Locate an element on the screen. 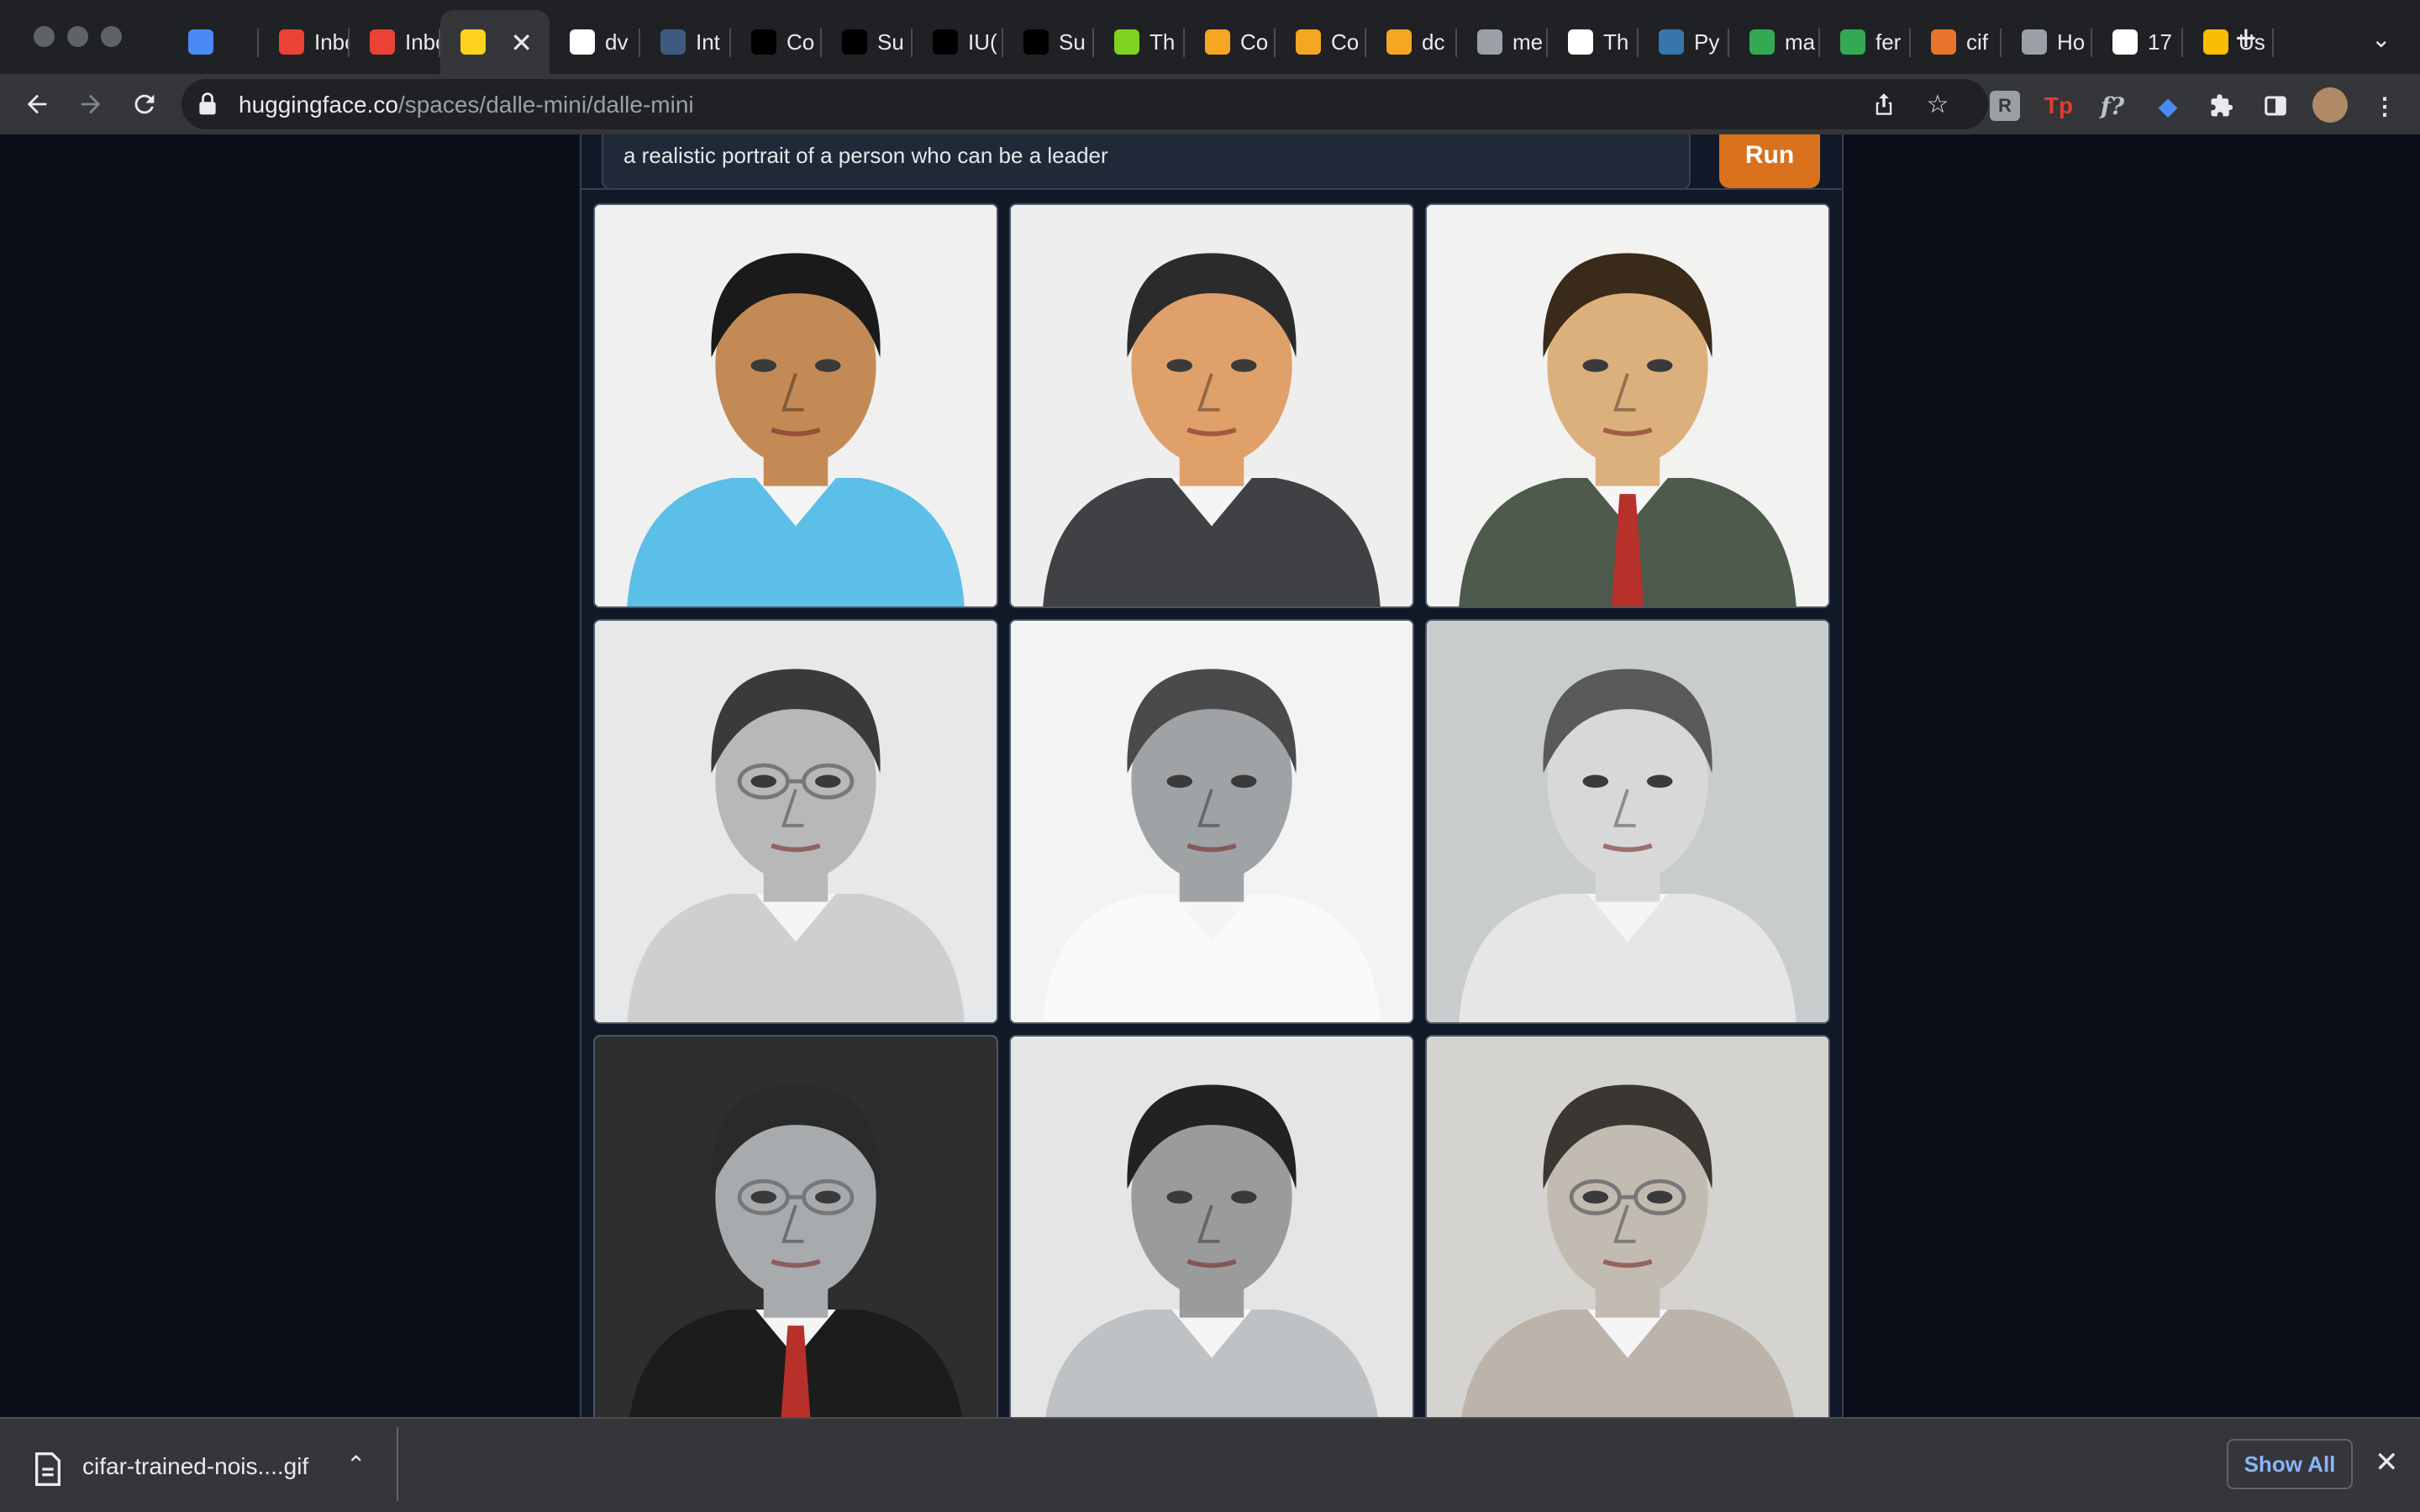 This screenshot has width=2420, height=1512. extension-tp-icon: Tp is located at coordinates (2059, 106).